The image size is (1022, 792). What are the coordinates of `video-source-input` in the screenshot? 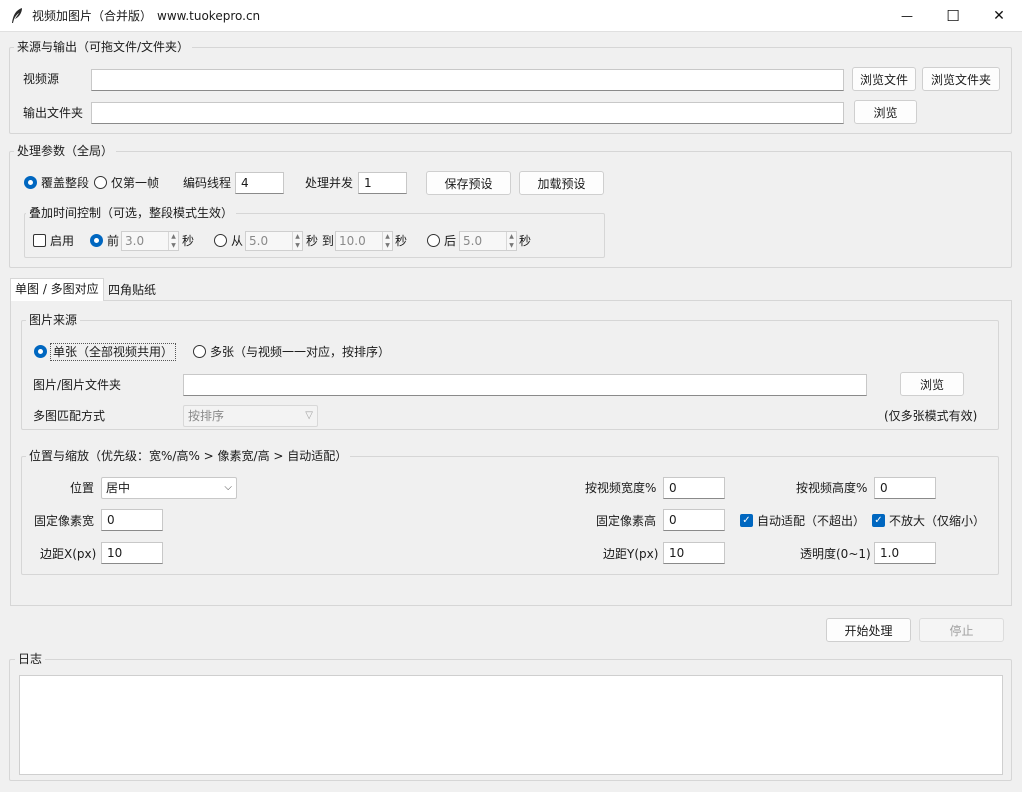 It's located at (467, 80).